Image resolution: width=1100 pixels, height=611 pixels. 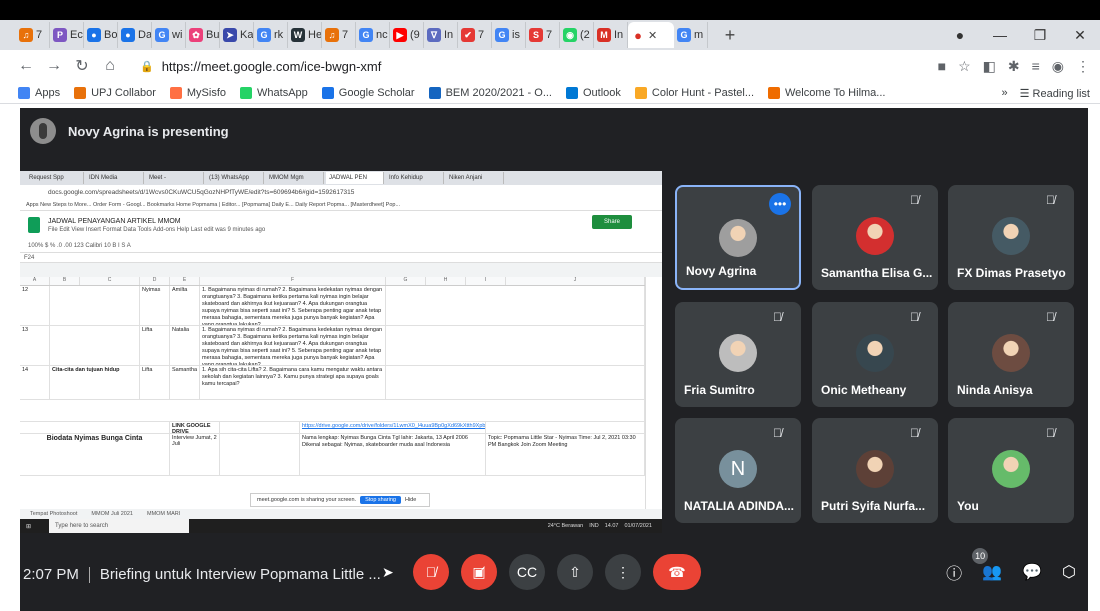 I want to click on bookmark-item: MySisfo, so click(x=197, y=92).